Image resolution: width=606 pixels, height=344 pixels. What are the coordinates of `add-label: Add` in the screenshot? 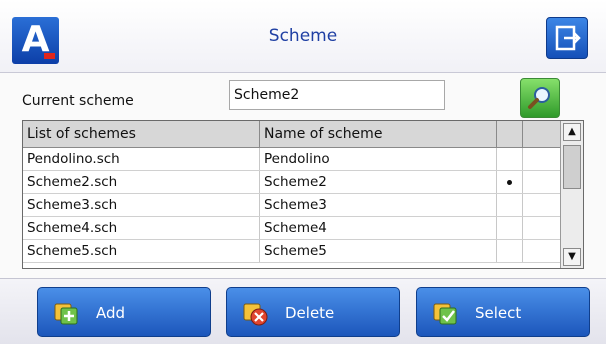 It's located at (111, 313).